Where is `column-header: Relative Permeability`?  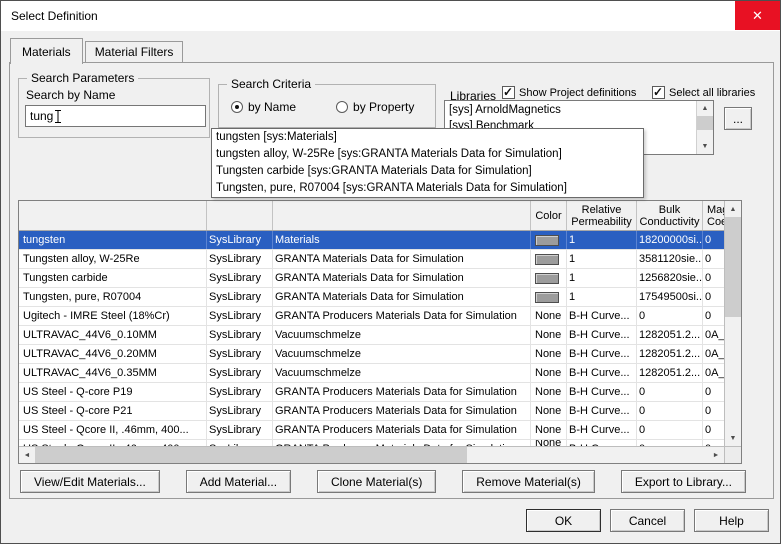
column-header: Relative Permeability is located at coordinates (602, 215).